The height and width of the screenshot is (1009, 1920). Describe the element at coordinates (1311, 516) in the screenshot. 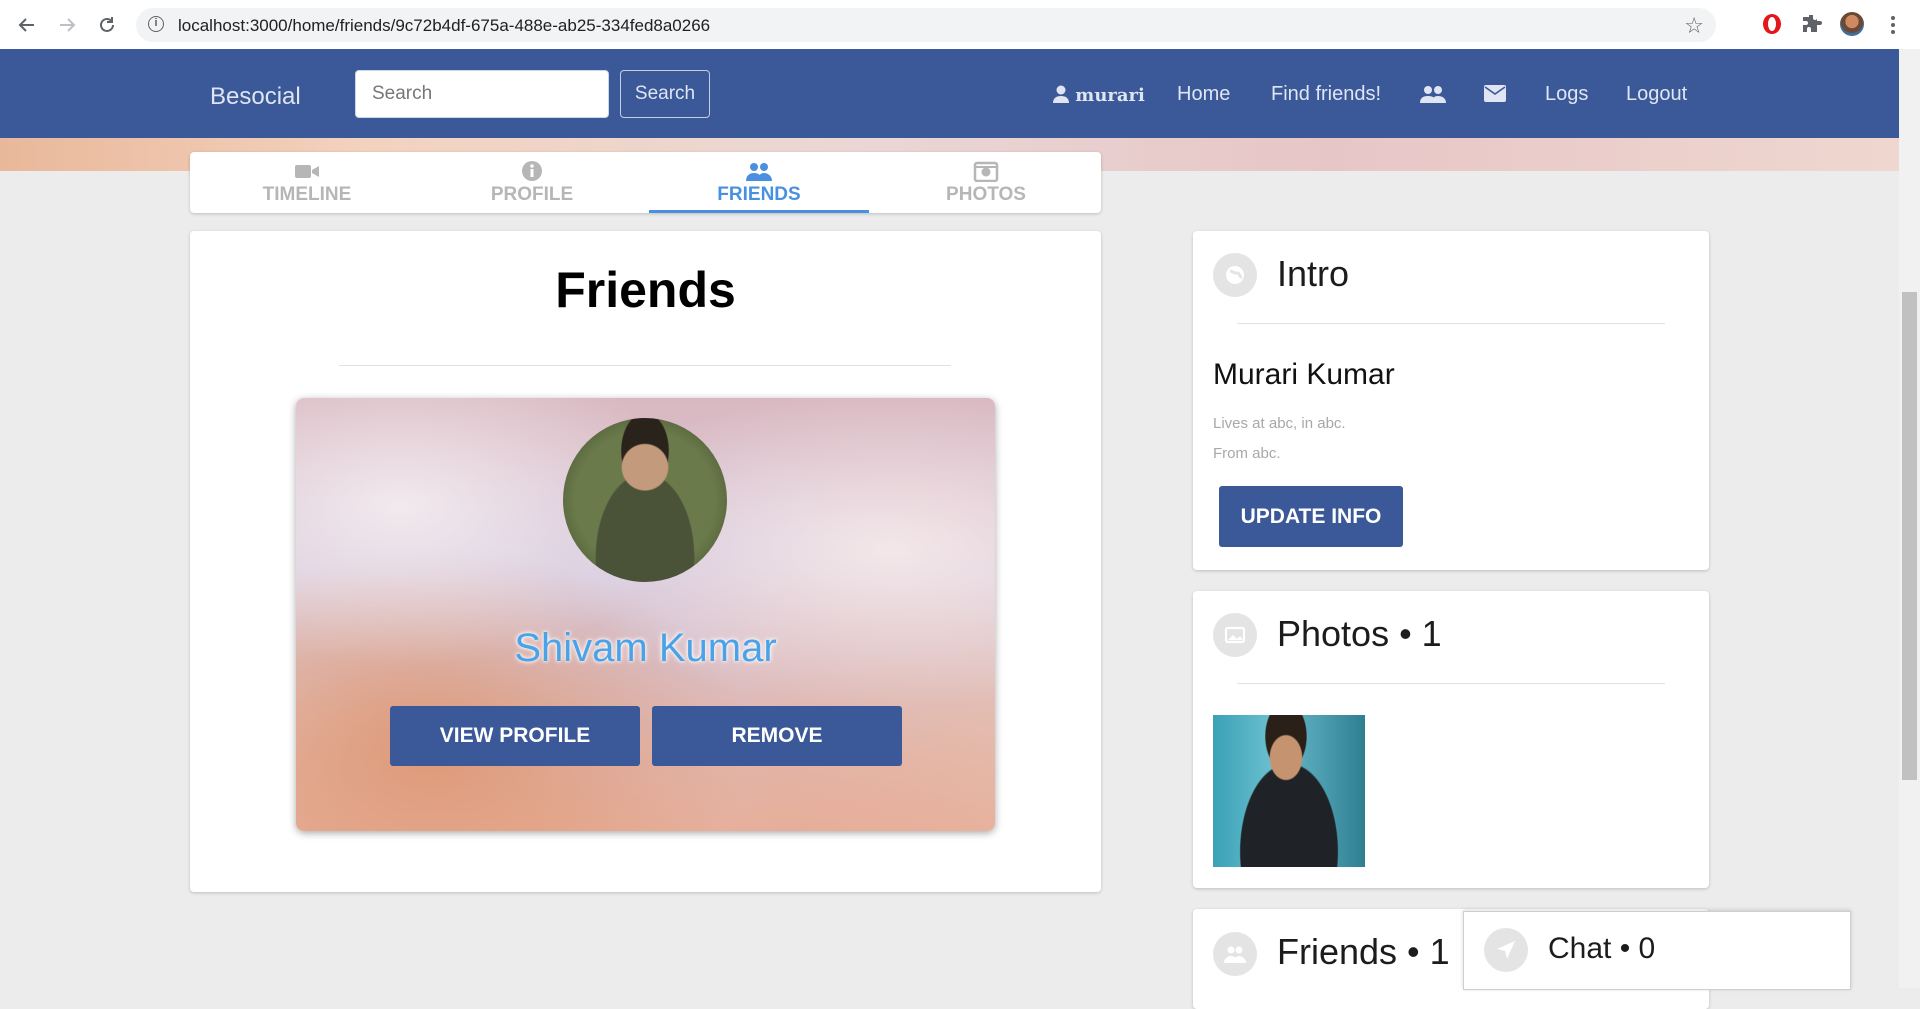

I see `update-info-button: UPDATE INFO` at that location.